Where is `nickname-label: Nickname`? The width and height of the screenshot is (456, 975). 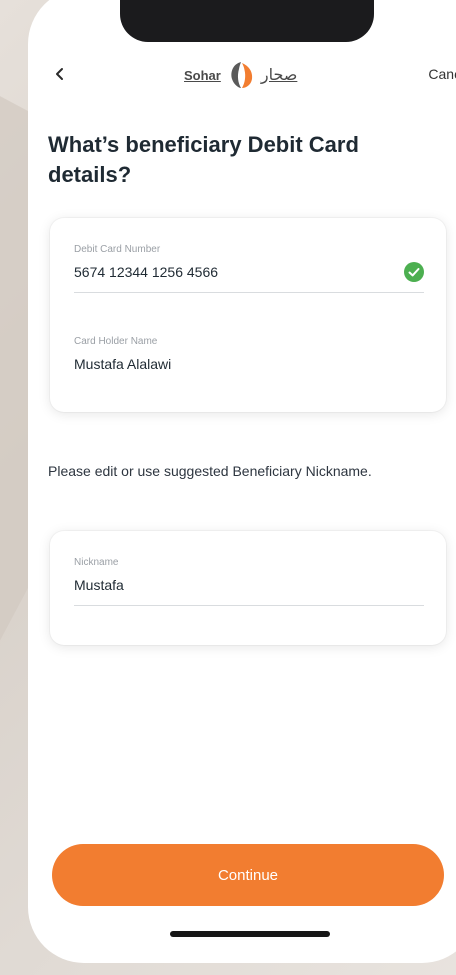 nickname-label: Nickname is located at coordinates (96, 562).